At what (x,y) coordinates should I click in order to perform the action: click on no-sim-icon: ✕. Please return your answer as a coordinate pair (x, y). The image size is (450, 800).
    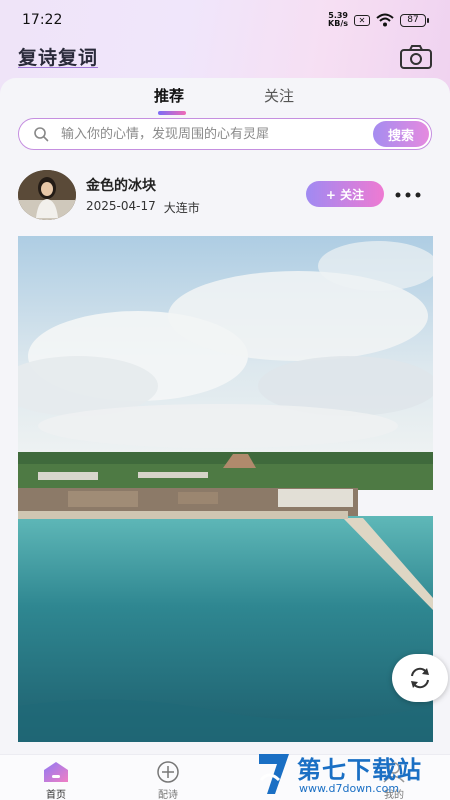
    Looking at the image, I should click on (362, 20).